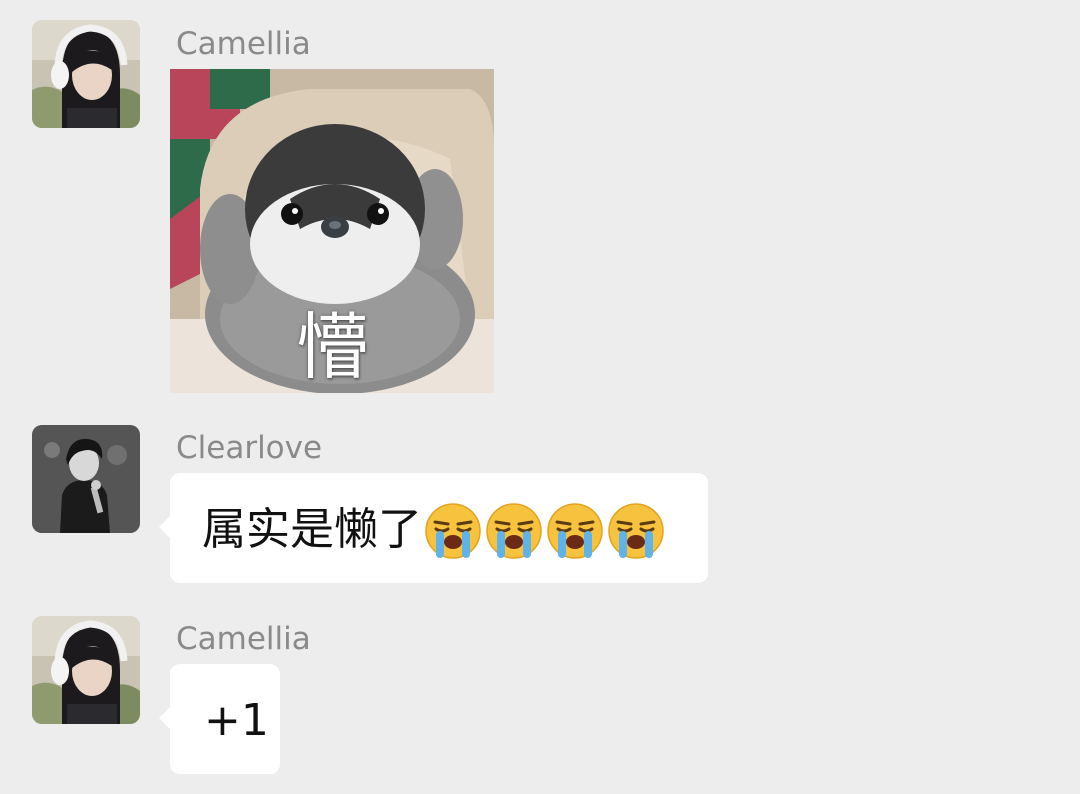  What do you see at coordinates (332, 231) in the screenshot?
I see `sticker-image: 懵` at bounding box center [332, 231].